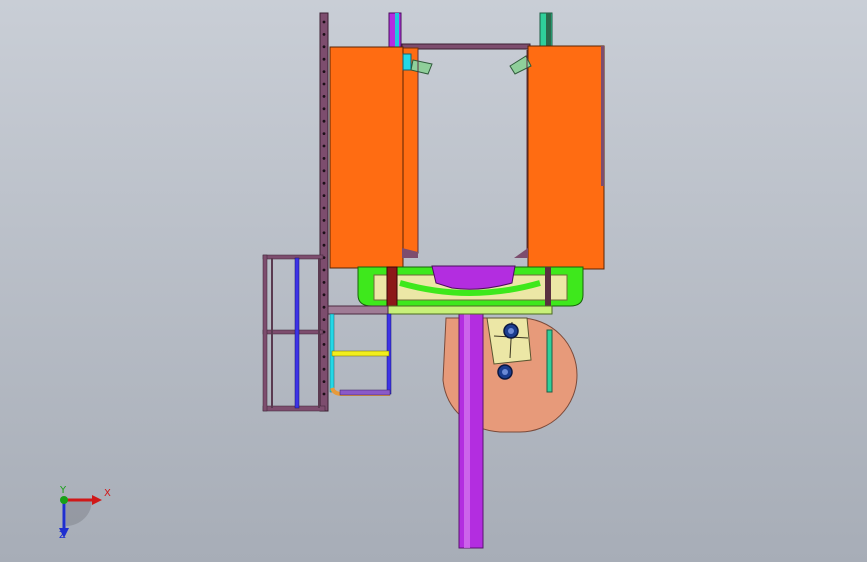  Describe the element at coordinates (566, 157) in the screenshot. I see `right-orange-panel` at that location.